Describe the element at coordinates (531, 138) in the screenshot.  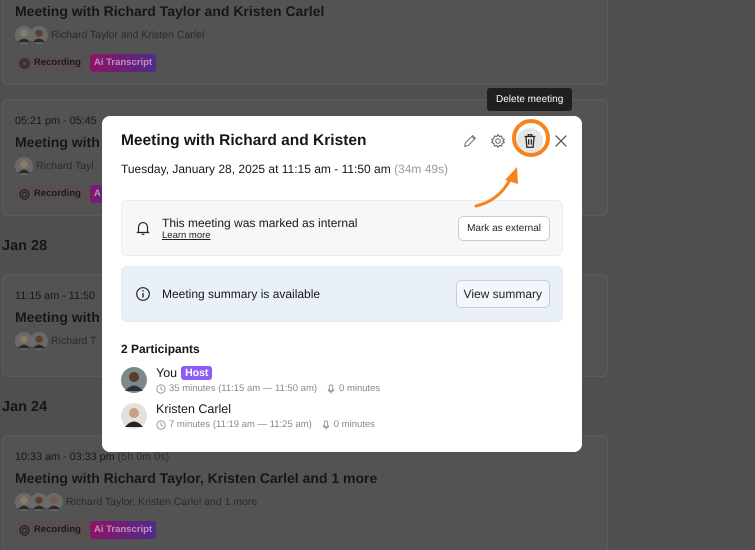
I see `highlight-ring` at that location.